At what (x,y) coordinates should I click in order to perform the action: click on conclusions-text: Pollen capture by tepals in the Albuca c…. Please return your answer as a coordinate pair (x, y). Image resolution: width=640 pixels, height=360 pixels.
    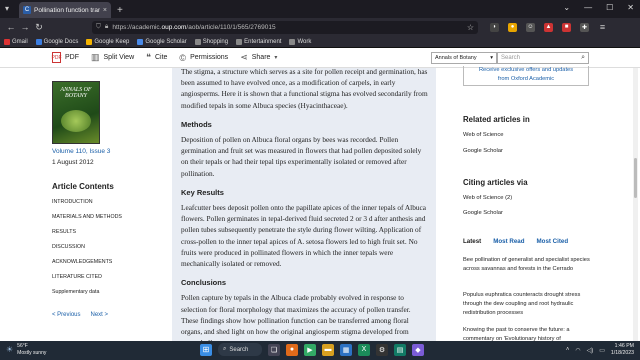
    Looking at the image, I should click on (296, 317).